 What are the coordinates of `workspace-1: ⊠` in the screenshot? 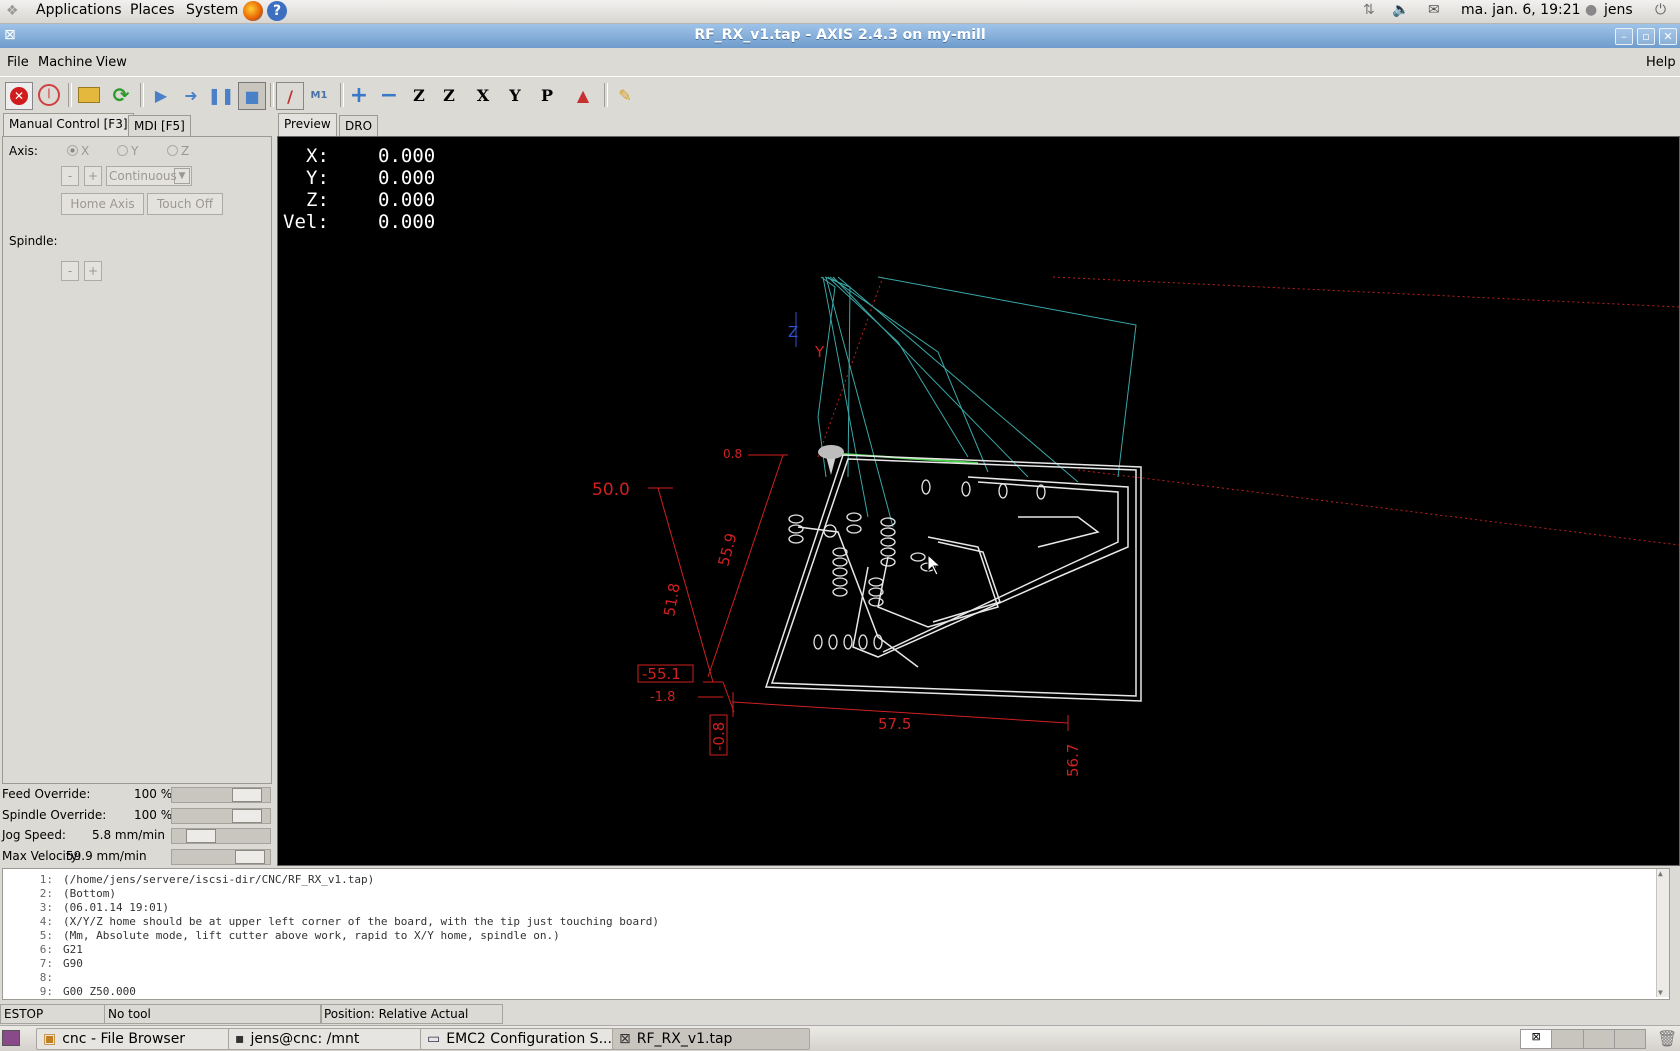 It's located at (1537, 1039).